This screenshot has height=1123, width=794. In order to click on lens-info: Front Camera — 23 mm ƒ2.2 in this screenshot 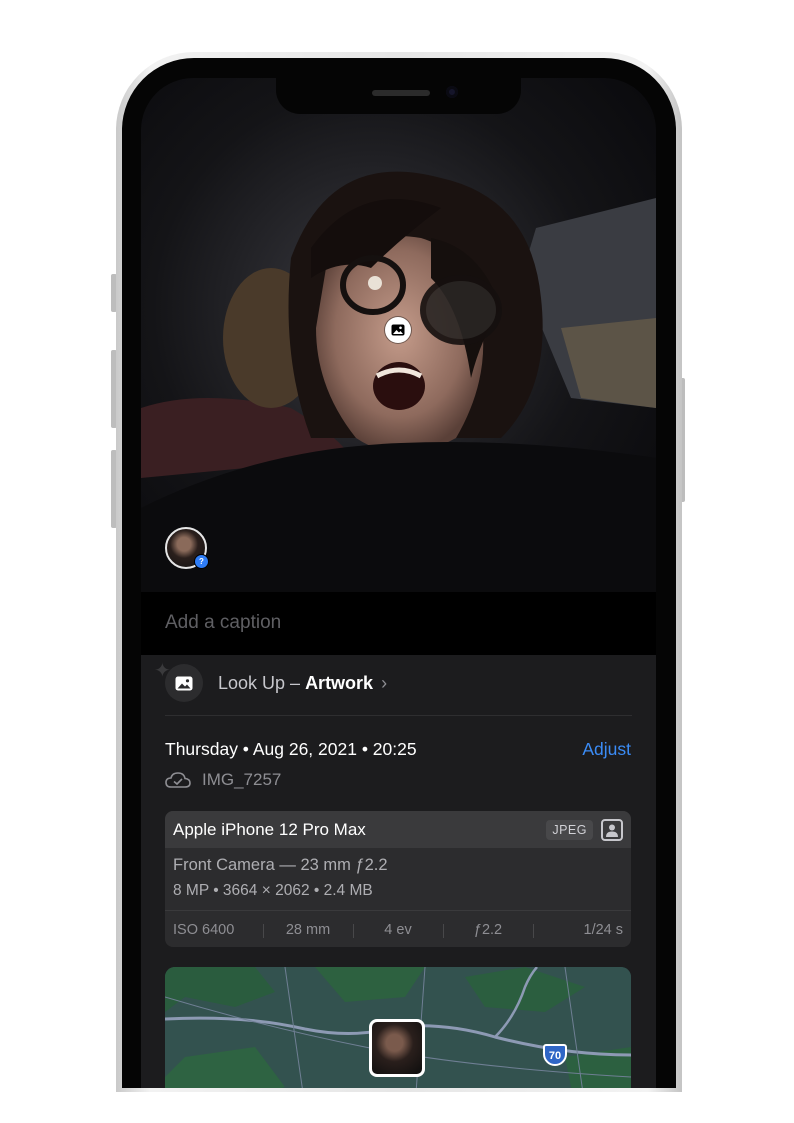, I will do `click(280, 865)`.